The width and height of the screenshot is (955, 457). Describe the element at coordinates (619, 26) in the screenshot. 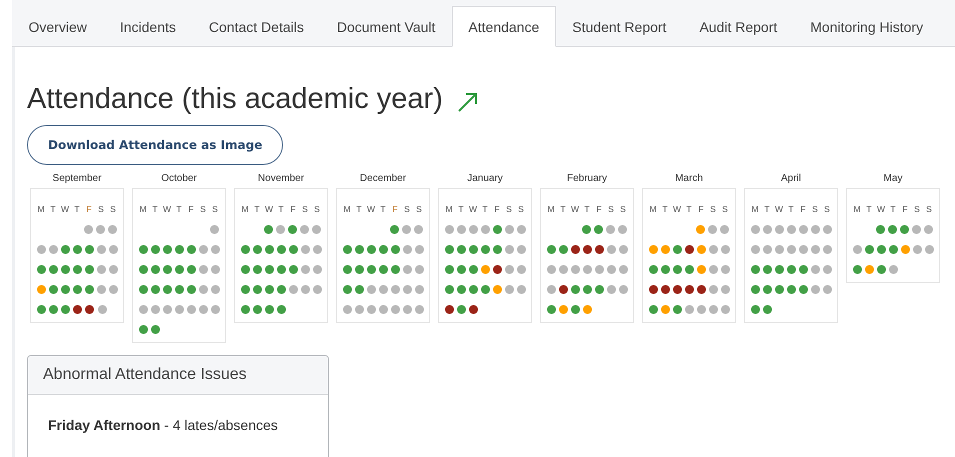

I see `tab: Student Report` at that location.